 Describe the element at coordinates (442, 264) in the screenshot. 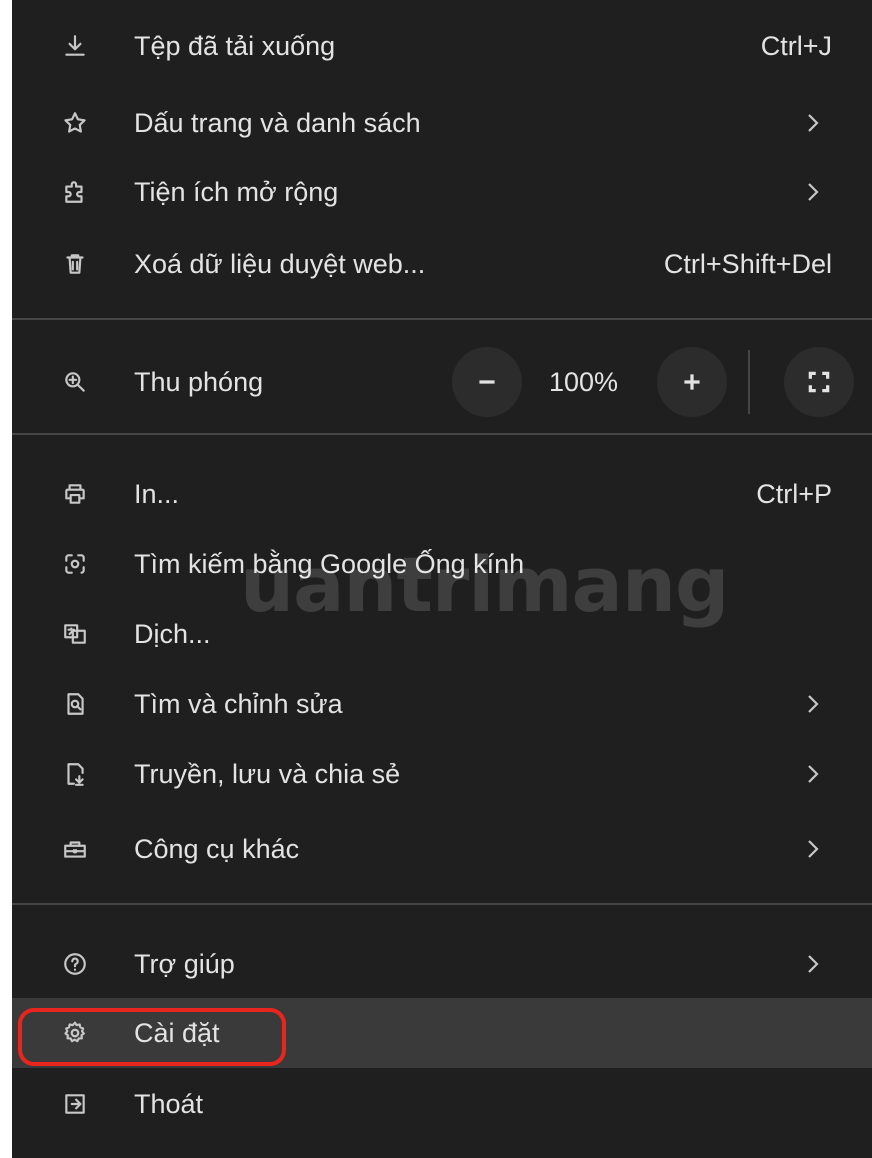

I see `menu-item-clear-browsing-data: Xoá dữ liệu duyệt web... Ctrl+Shift+Del` at that location.